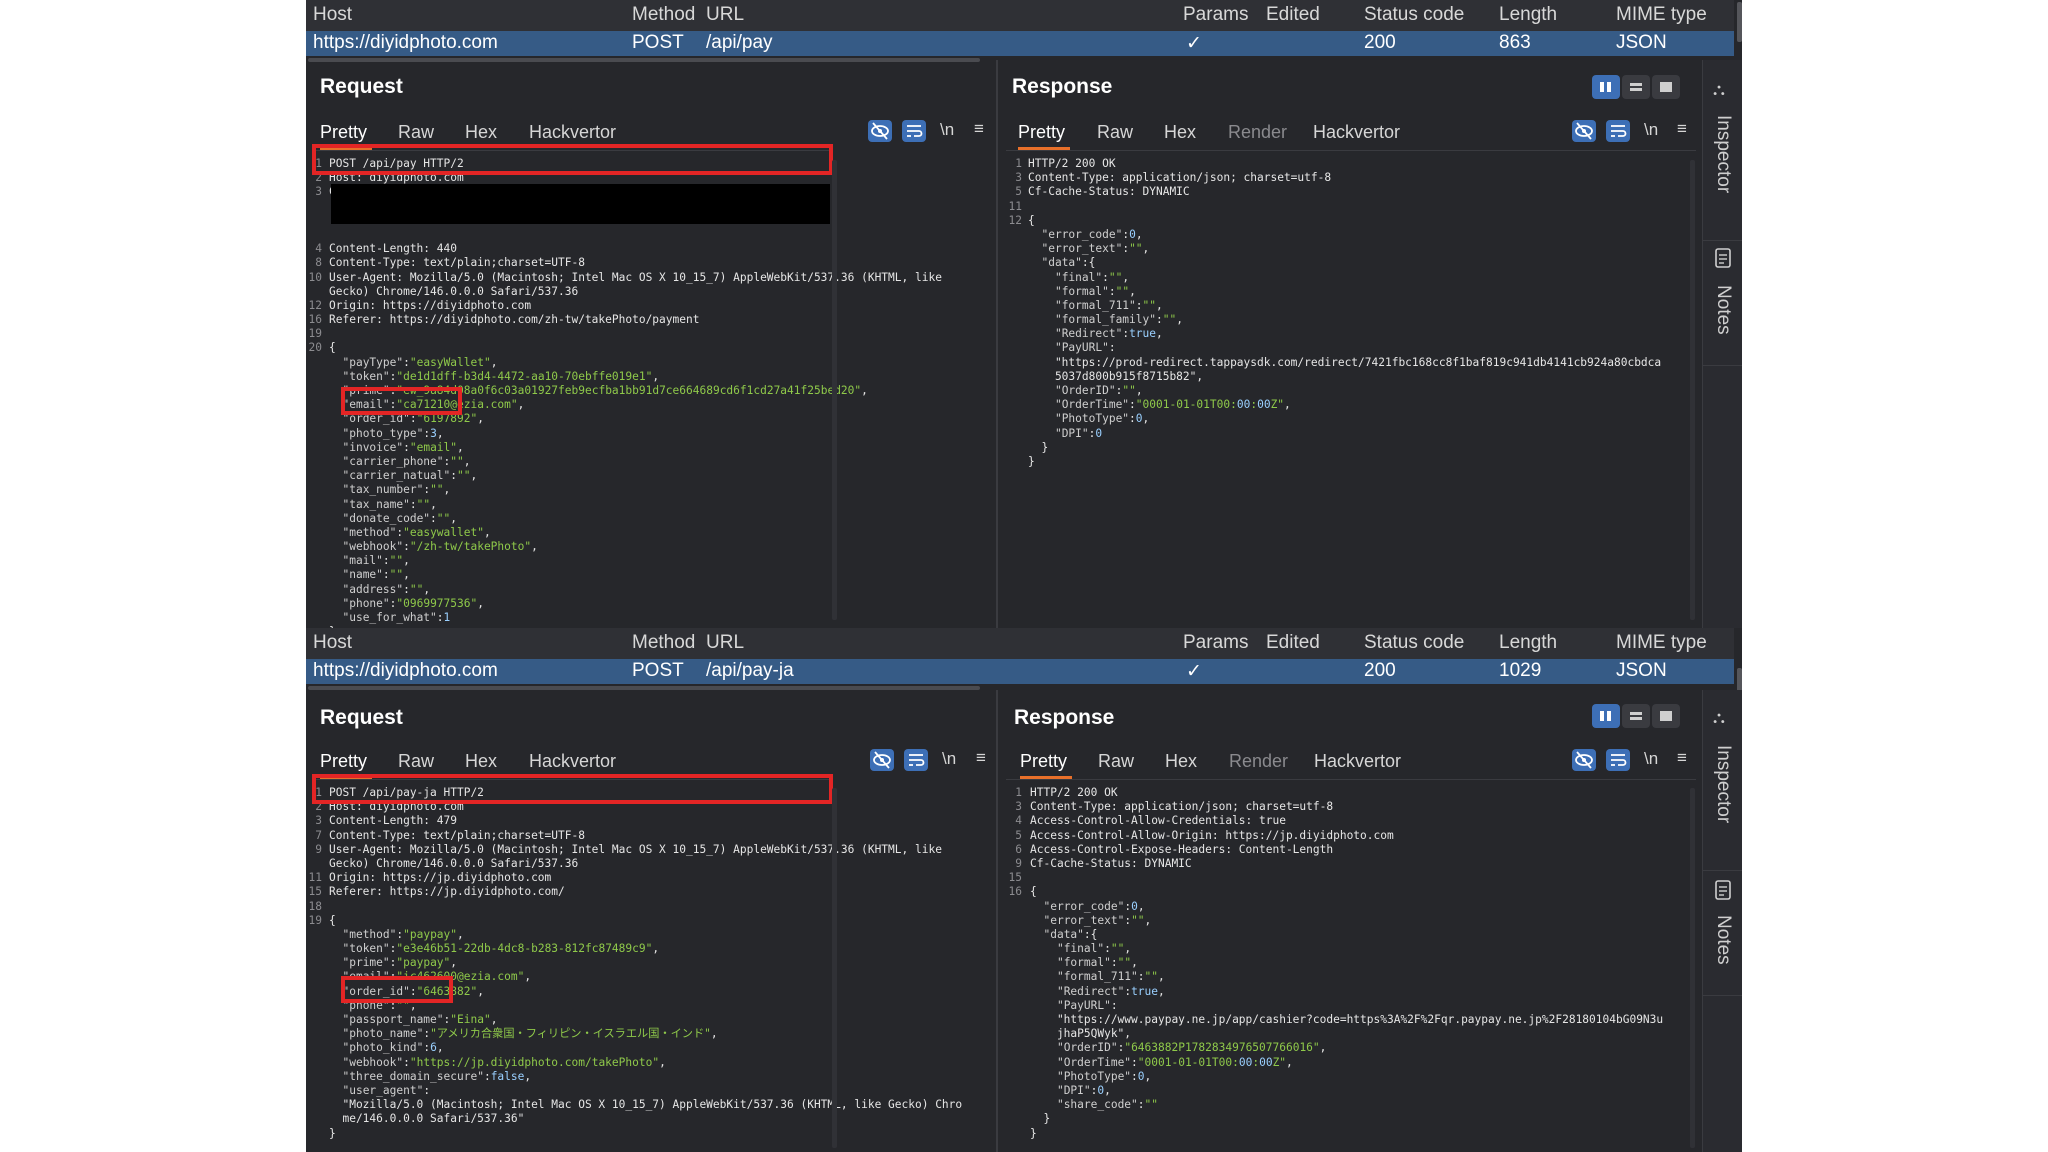 Image resolution: width=2048 pixels, height=1152 pixels. What do you see at coordinates (1108, 334) in the screenshot?
I see `code-line: "Redirect":true,` at bounding box center [1108, 334].